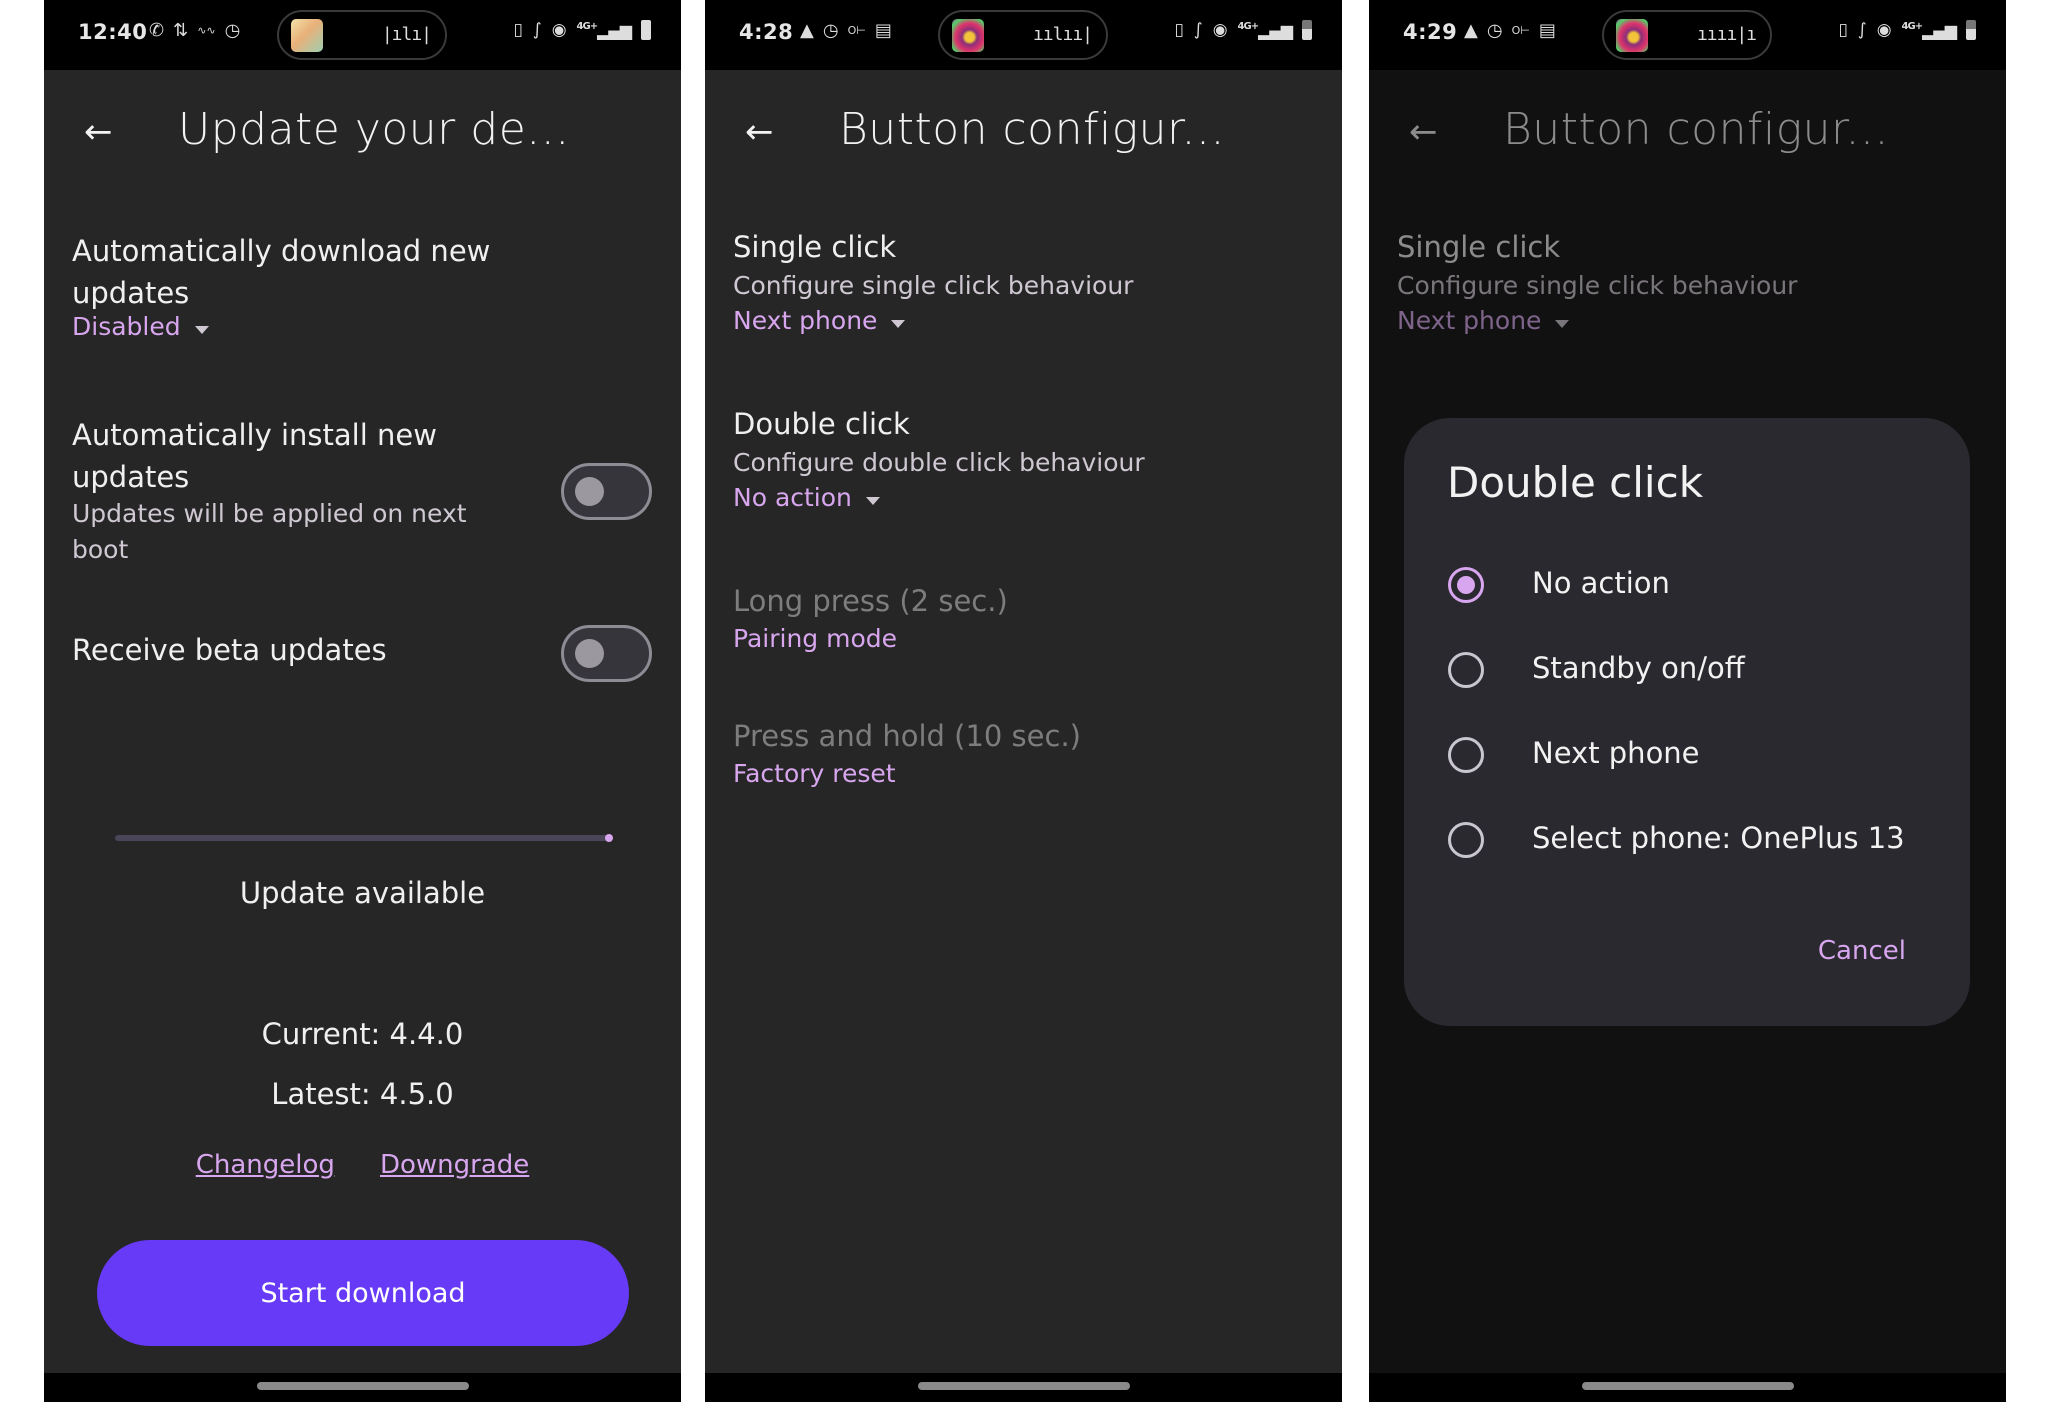 The width and height of the screenshot is (2048, 1402). I want to click on setting-subtitle: Configure double click behaviour, so click(939, 462).